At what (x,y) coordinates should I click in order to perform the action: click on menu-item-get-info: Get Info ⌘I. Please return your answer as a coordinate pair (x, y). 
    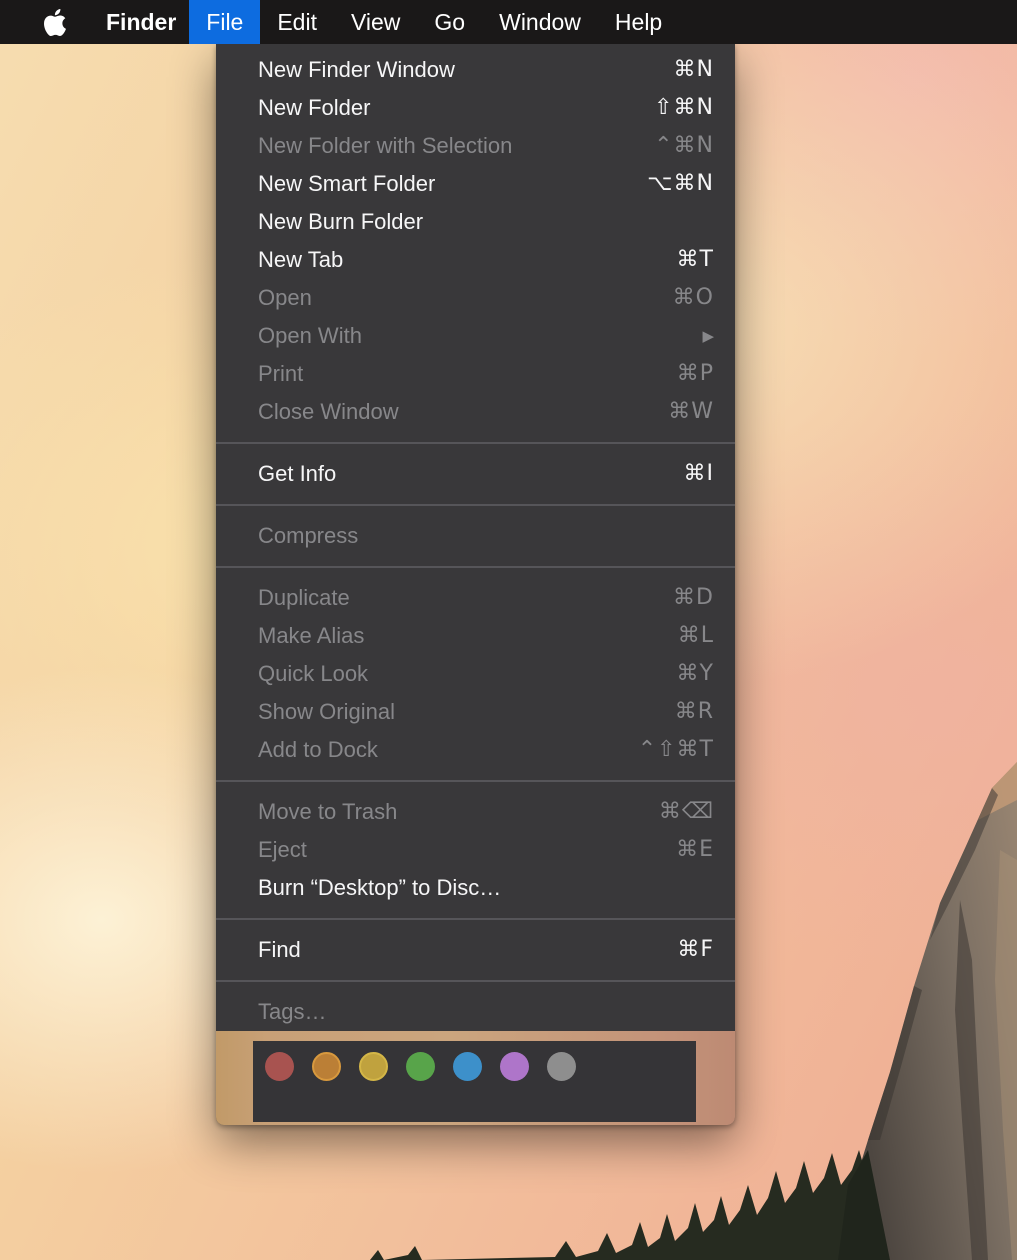
    Looking at the image, I should click on (475, 474).